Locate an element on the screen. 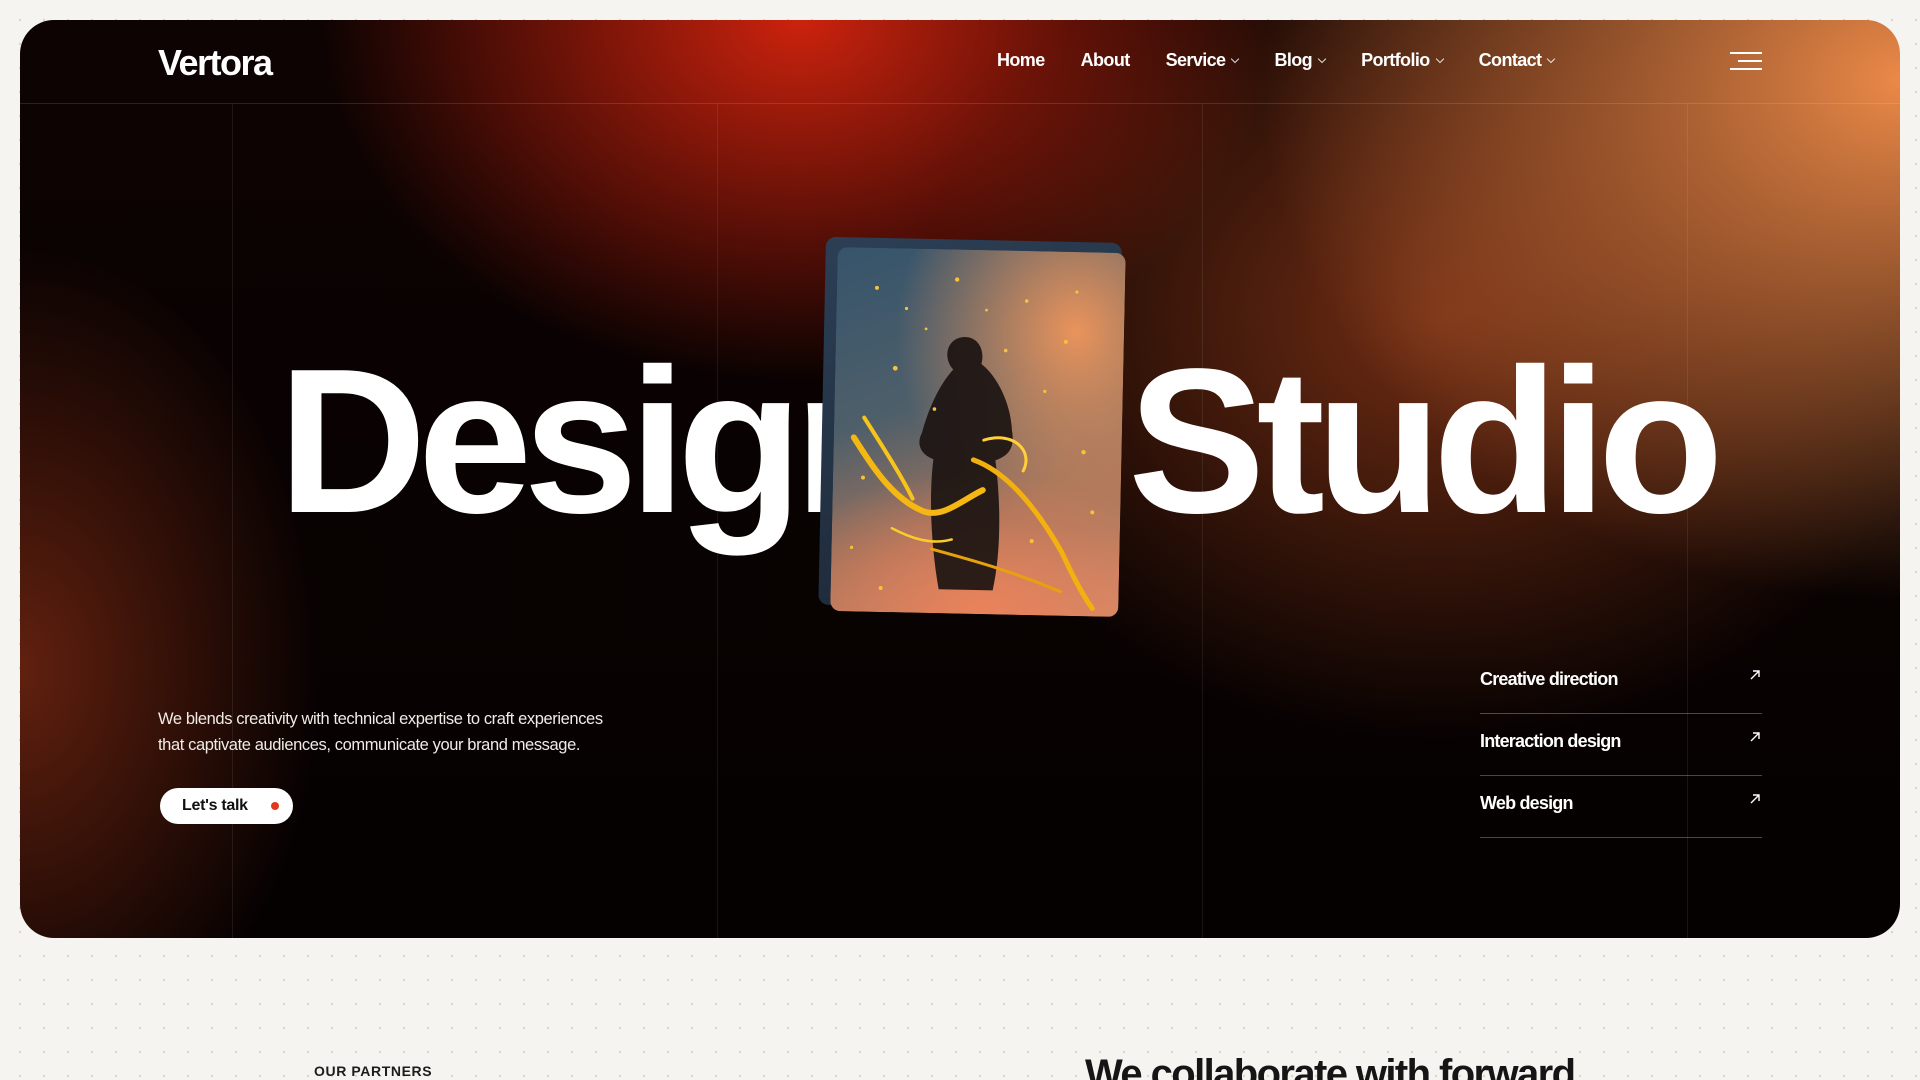  nav-item-about: About is located at coordinates (1105, 60).